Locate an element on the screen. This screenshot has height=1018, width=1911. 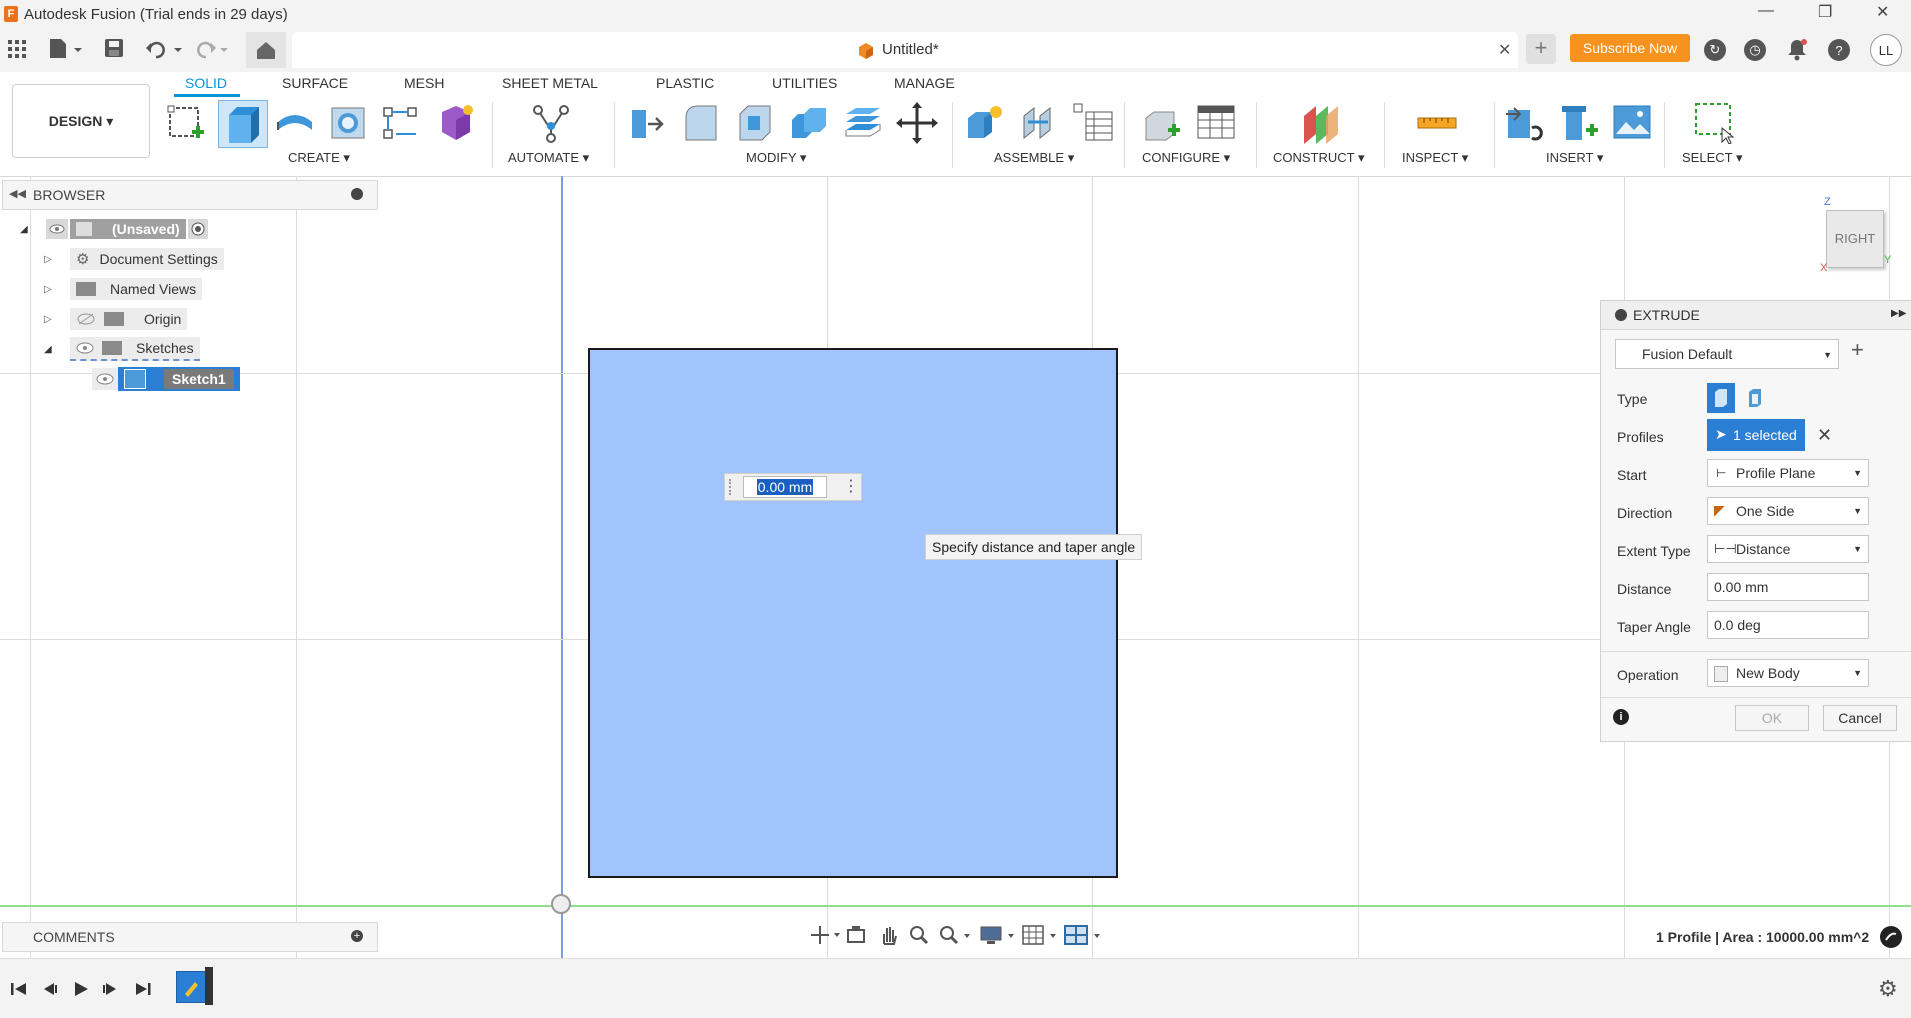
assemble-group-label: ASSEMBLE ▾ is located at coordinates (1034, 158).